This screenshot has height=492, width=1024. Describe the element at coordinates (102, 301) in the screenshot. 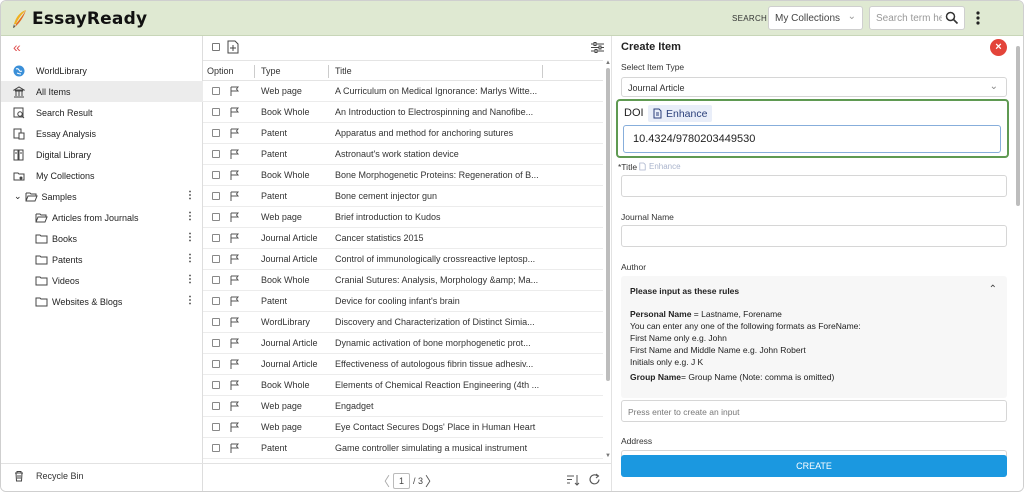

I see `sidebar-subitem-websites: Websites & Blogs ⋮` at that location.